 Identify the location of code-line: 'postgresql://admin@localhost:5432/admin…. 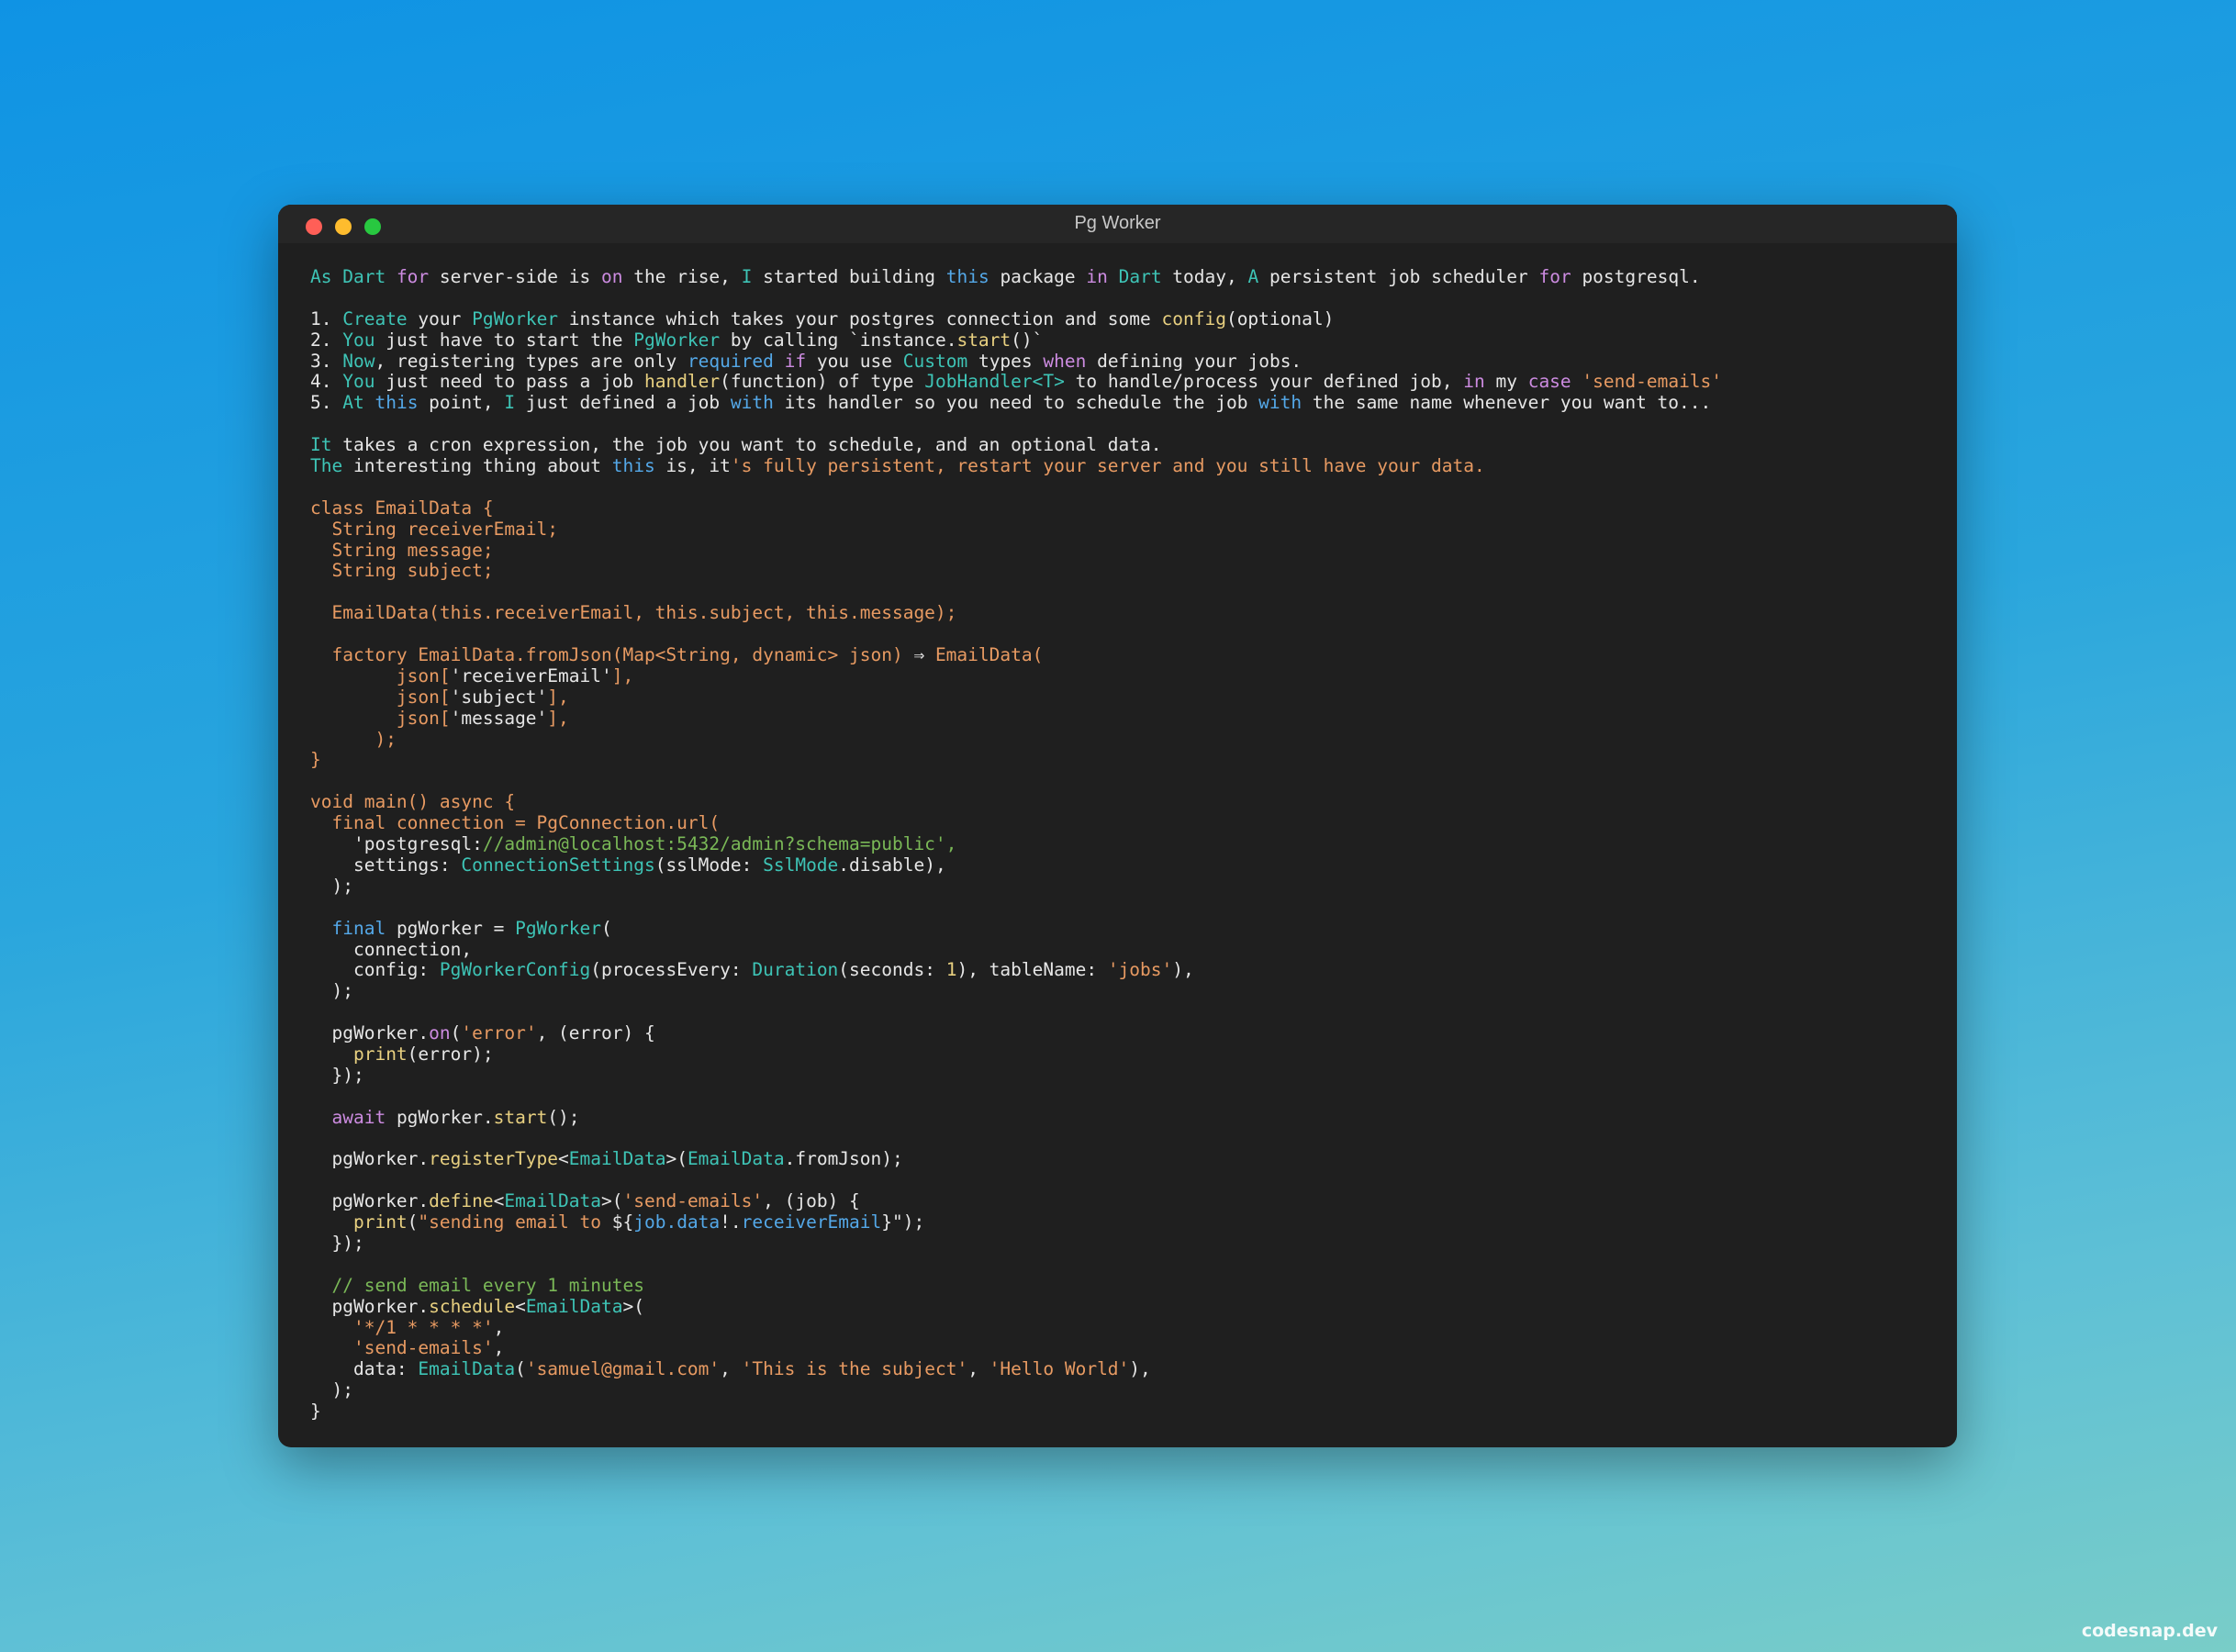
(1129, 844).